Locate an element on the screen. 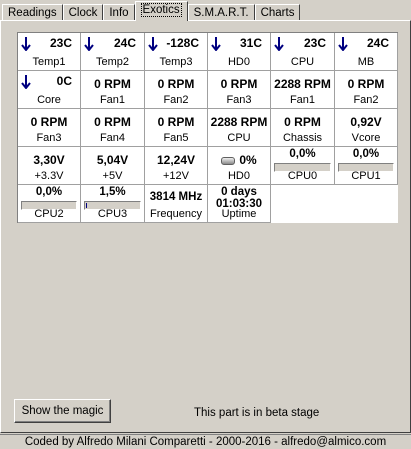 The width and height of the screenshot is (411, 449). tab-clock: Clock is located at coordinates (83, 12).